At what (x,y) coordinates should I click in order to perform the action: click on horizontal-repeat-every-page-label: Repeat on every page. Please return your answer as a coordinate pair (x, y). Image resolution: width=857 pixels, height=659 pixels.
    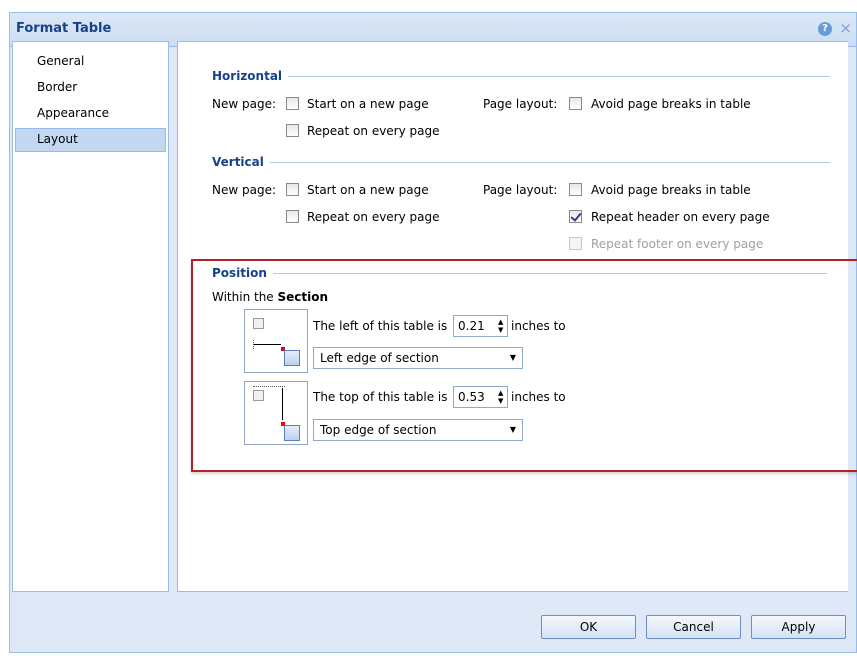
    Looking at the image, I should click on (373, 131).